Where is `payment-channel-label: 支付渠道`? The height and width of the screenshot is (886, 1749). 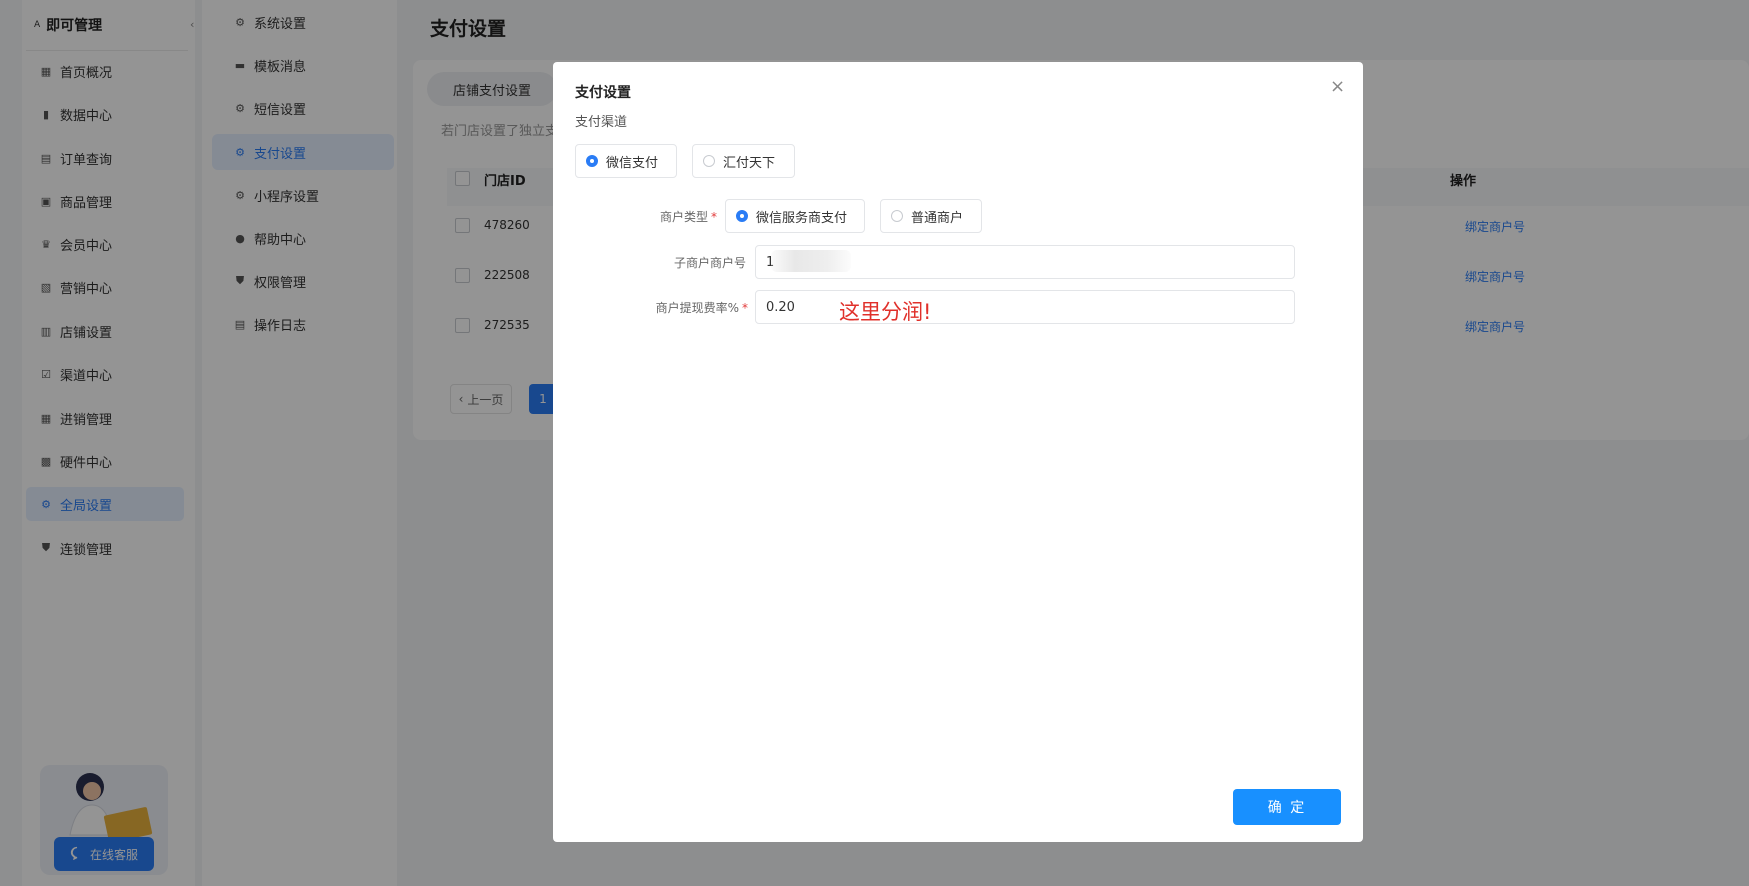 payment-channel-label: 支付渠道 is located at coordinates (601, 122).